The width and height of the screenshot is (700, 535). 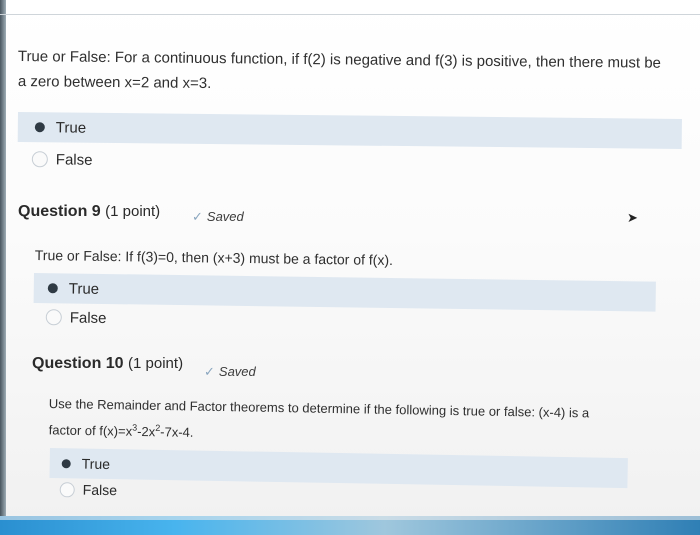 I want to click on question-8-option-false: False, so click(x=350, y=162).